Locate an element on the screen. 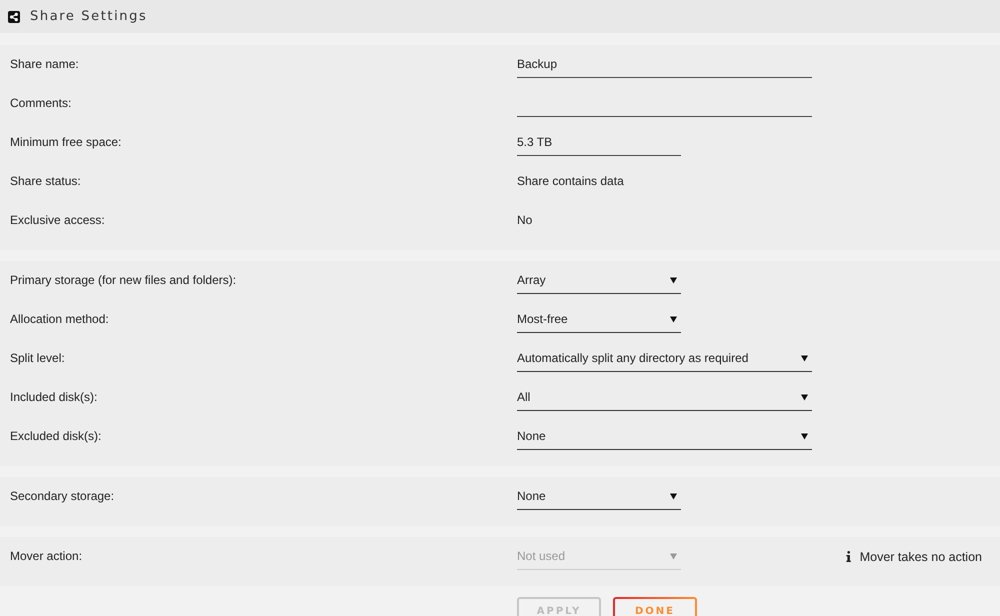 Image resolution: width=1000 pixels, height=616 pixels. field-value: Share contains data is located at coordinates (570, 181).